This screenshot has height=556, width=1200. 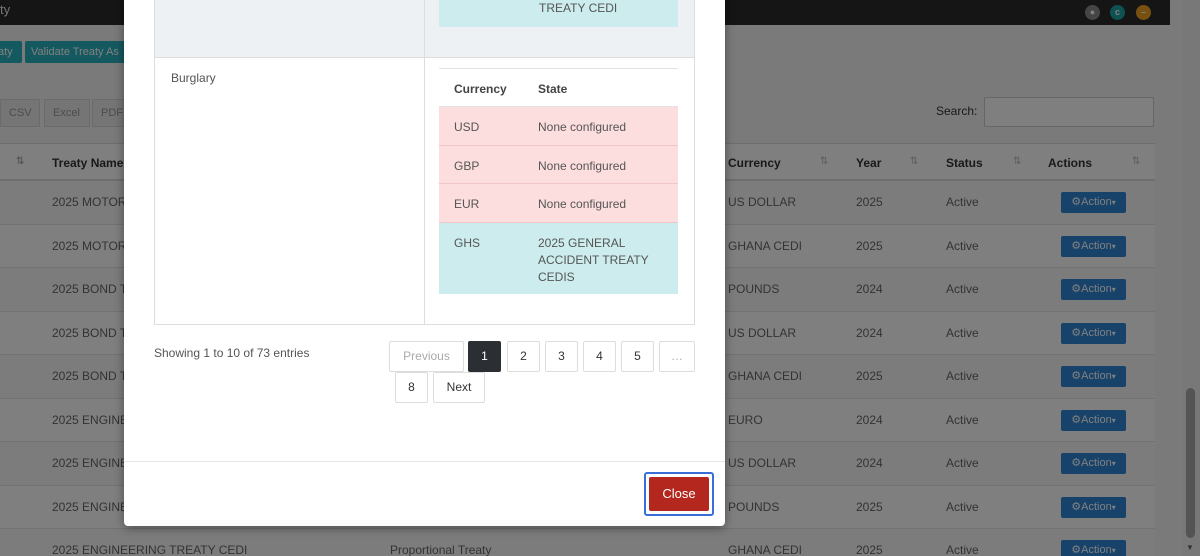 I want to click on table-row: USD None configured, so click(x=558, y=126).